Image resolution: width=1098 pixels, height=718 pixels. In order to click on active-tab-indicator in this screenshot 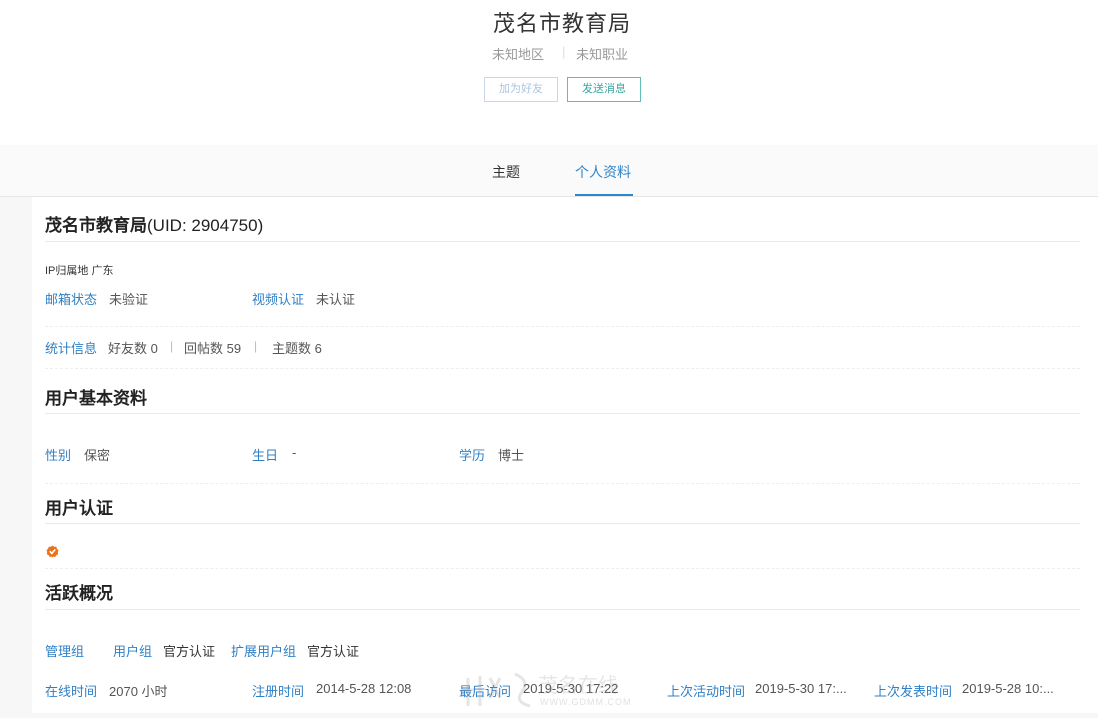, I will do `click(604, 195)`.